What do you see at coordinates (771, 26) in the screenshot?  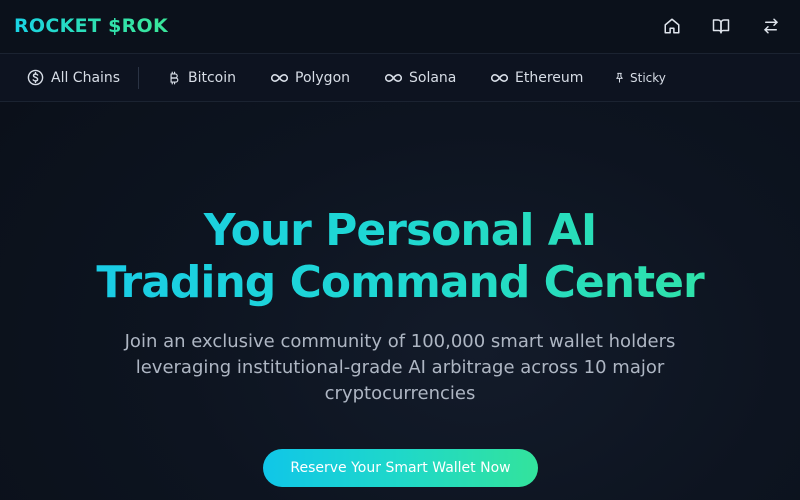 I see `swap-arrows-icon` at bounding box center [771, 26].